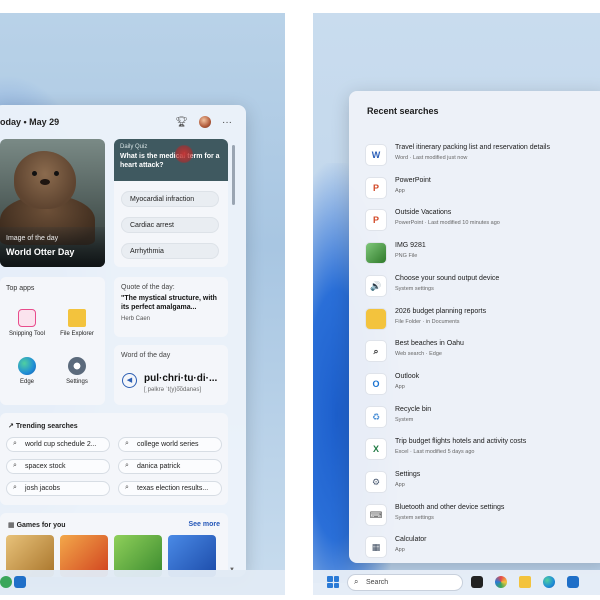 The height and width of the screenshot is (600, 600). Describe the element at coordinates (377, 582) in the screenshot. I see `search-placeholder: Search` at that location.